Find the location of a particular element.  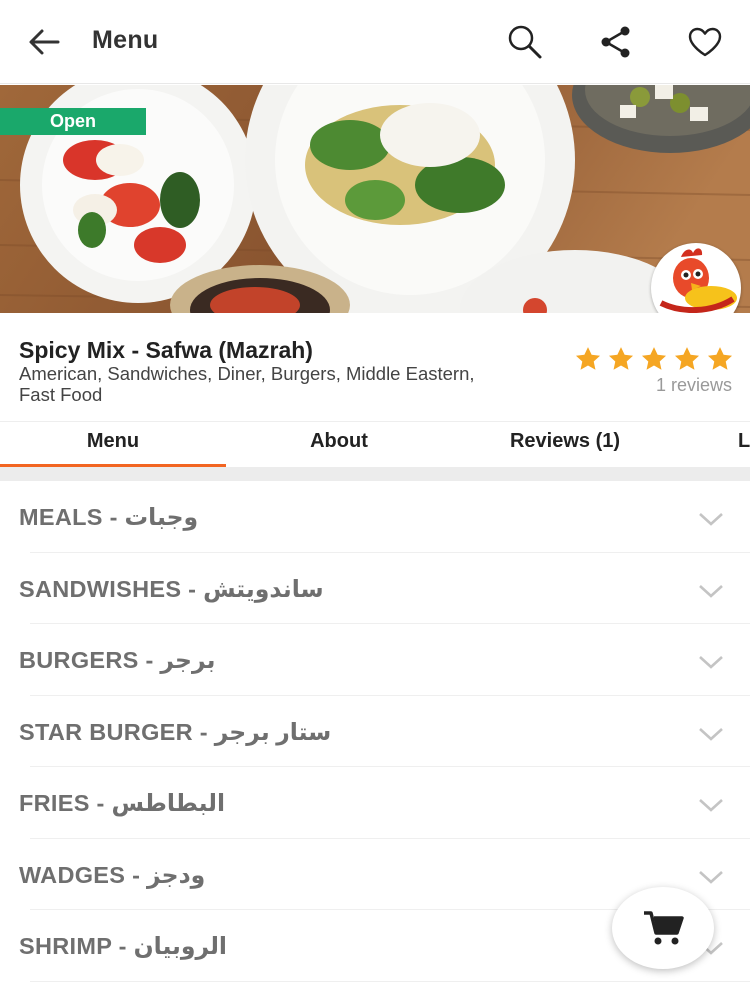

category-label: SANDWISHES - ساندويتش is located at coordinates (171, 588).